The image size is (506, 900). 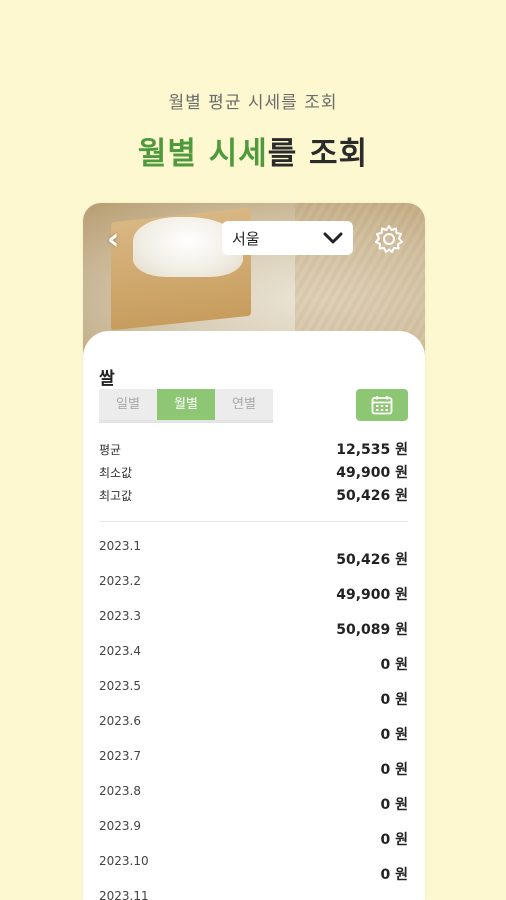 I want to click on tab-monthly: 월별, so click(x=186, y=404).